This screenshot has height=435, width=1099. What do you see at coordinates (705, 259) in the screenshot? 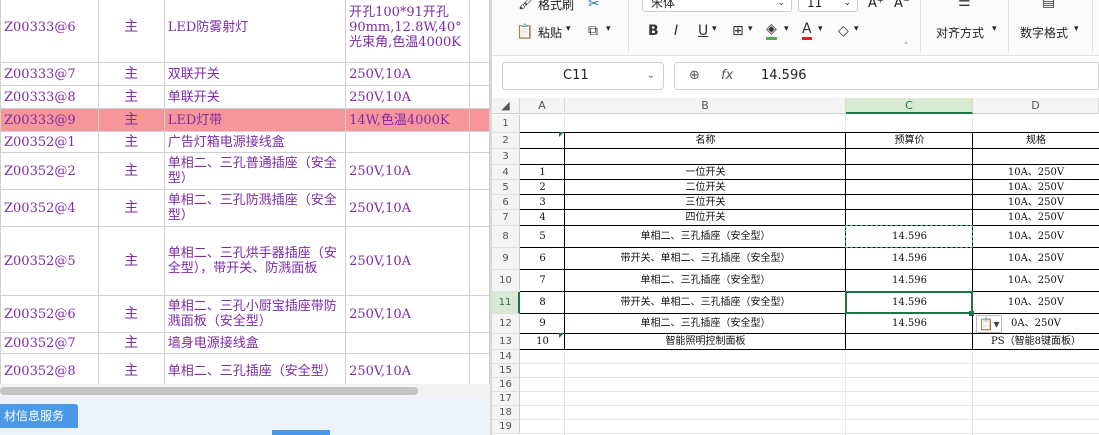
I see `cell-b9: 带开关、单相二、三孔插座（安全型）` at bounding box center [705, 259].